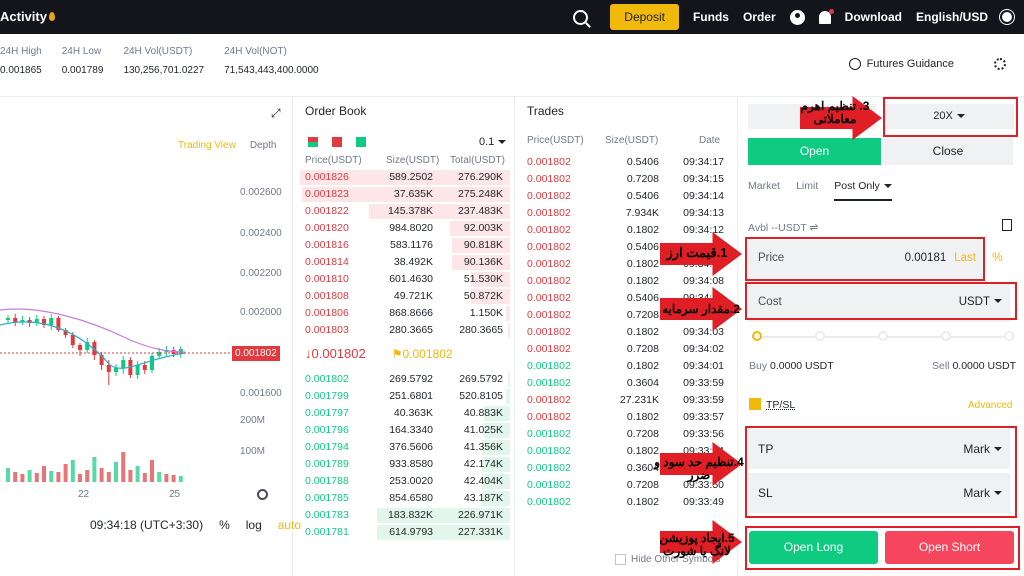  I want to click on orderbook-row: 0.001794 376.5606 41.356K, so click(403, 447).